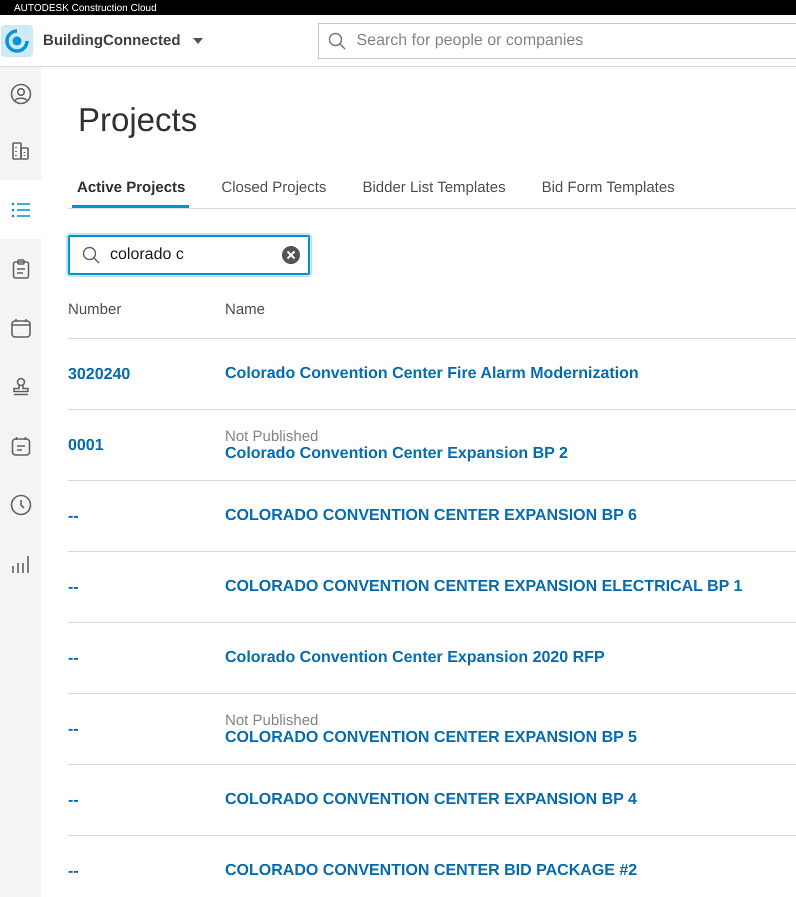 The height and width of the screenshot is (897, 796). Describe the element at coordinates (85, 9) in the screenshot. I see `brand-title: AUTODESK Construction Cloud` at that location.